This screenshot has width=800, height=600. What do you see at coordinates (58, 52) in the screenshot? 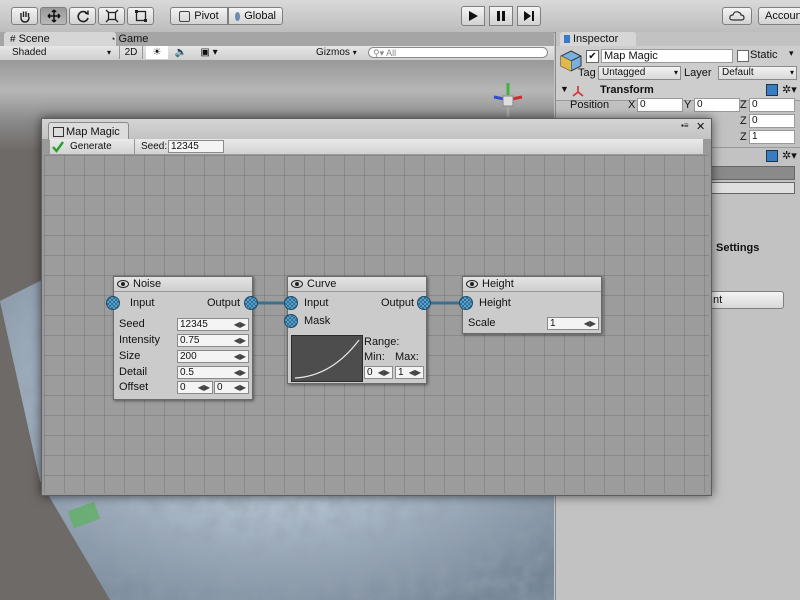
I see `shading-dropdown: Shaded ▾` at bounding box center [58, 52].